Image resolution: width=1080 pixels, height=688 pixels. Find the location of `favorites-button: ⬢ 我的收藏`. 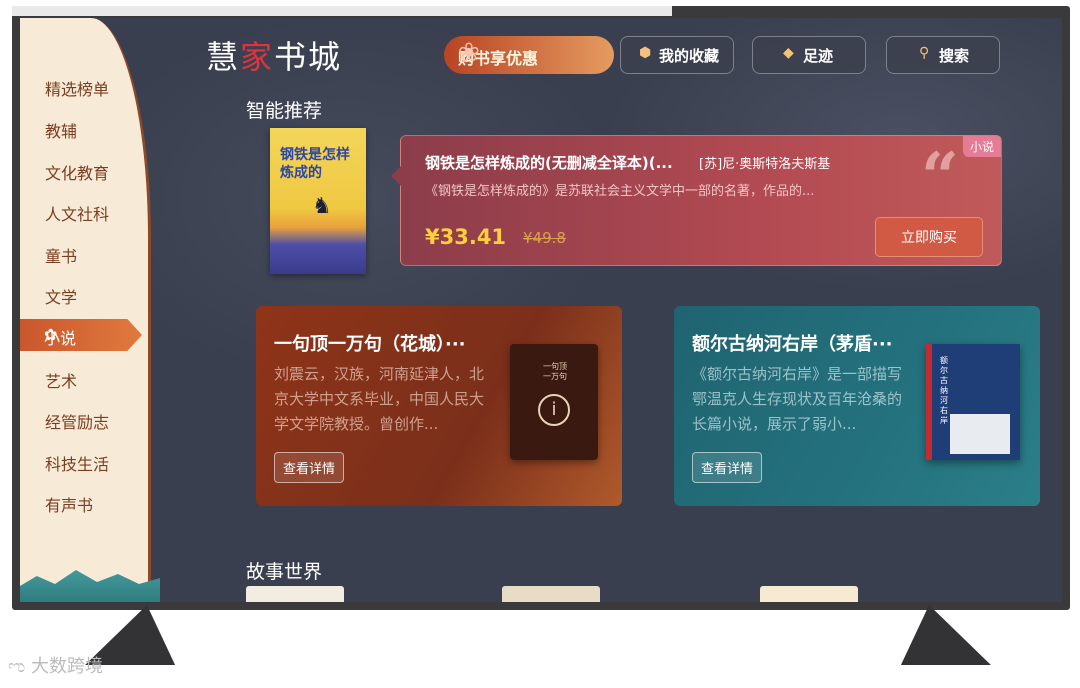

favorites-button: ⬢ 我的收藏 is located at coordinates (677, 55).